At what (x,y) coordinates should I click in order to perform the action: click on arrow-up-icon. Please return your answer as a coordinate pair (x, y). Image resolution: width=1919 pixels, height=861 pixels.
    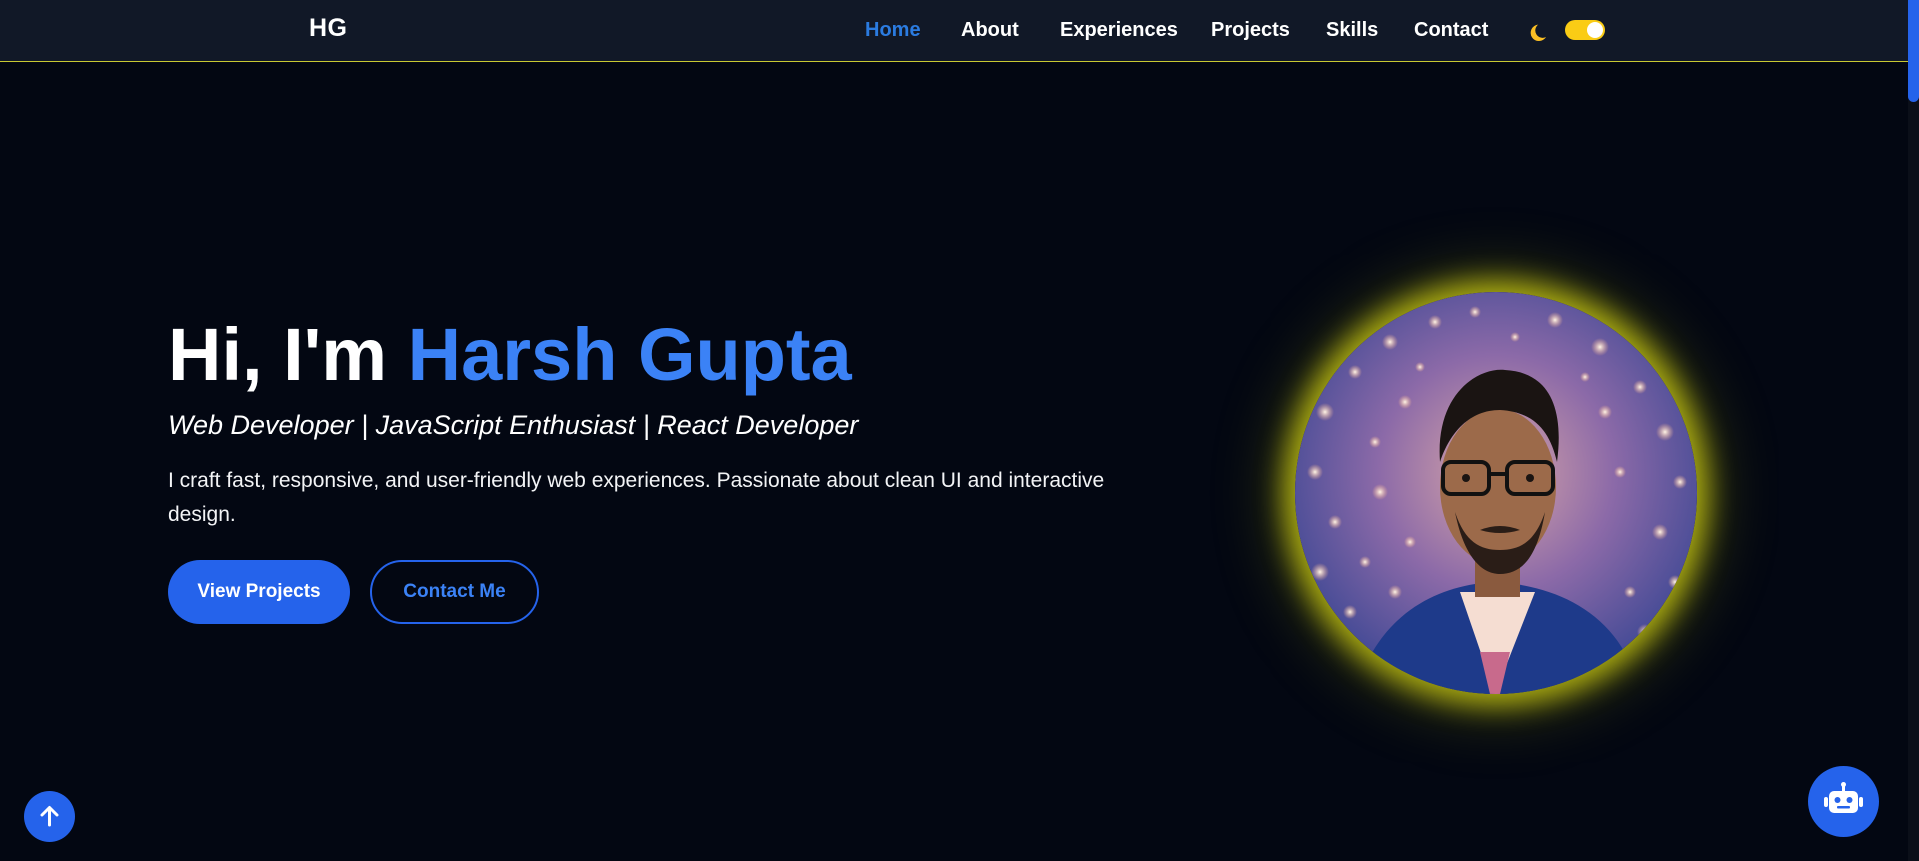
    Looking at the image, I should click on (49, 816).